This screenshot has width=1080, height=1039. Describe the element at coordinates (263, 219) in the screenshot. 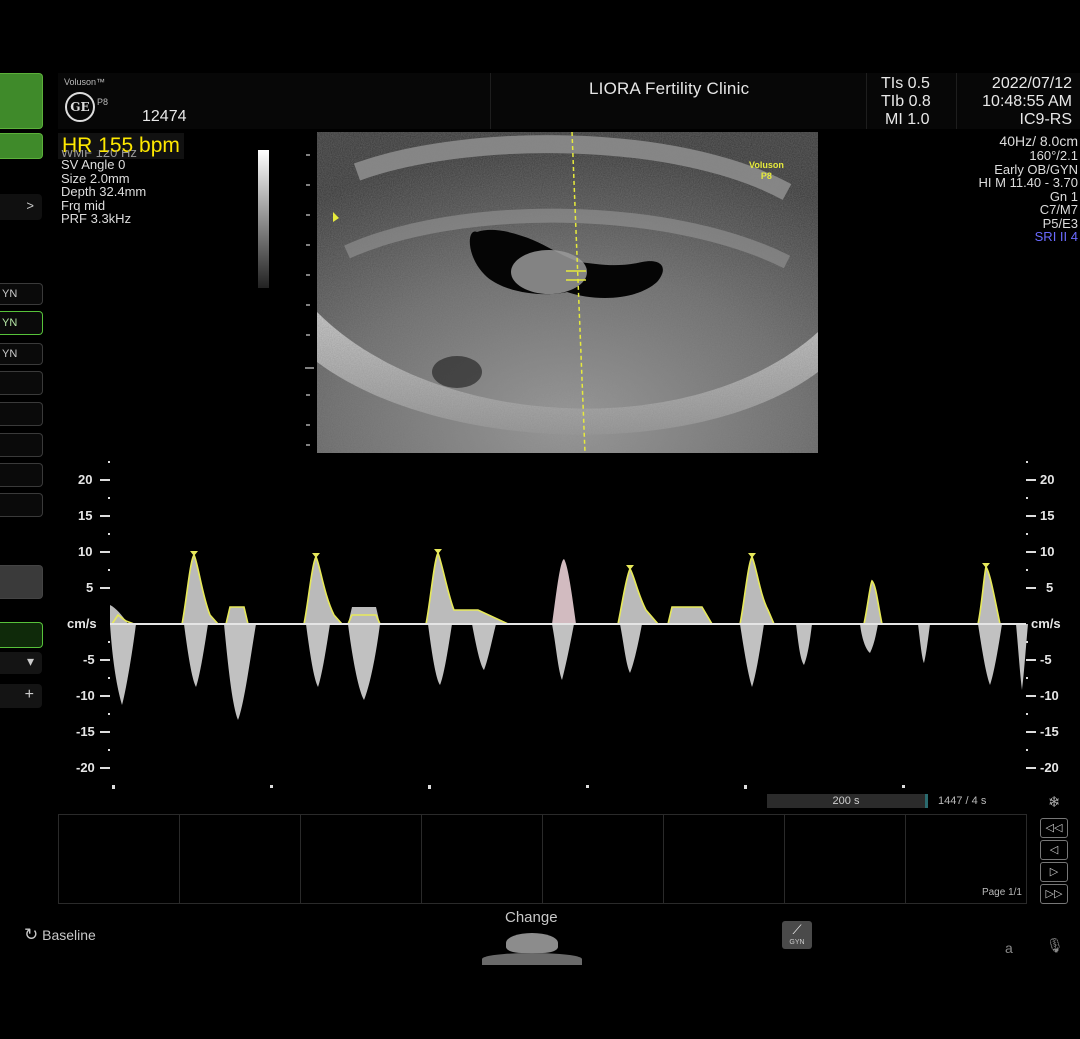

I see `grayscale-bar` at that location.